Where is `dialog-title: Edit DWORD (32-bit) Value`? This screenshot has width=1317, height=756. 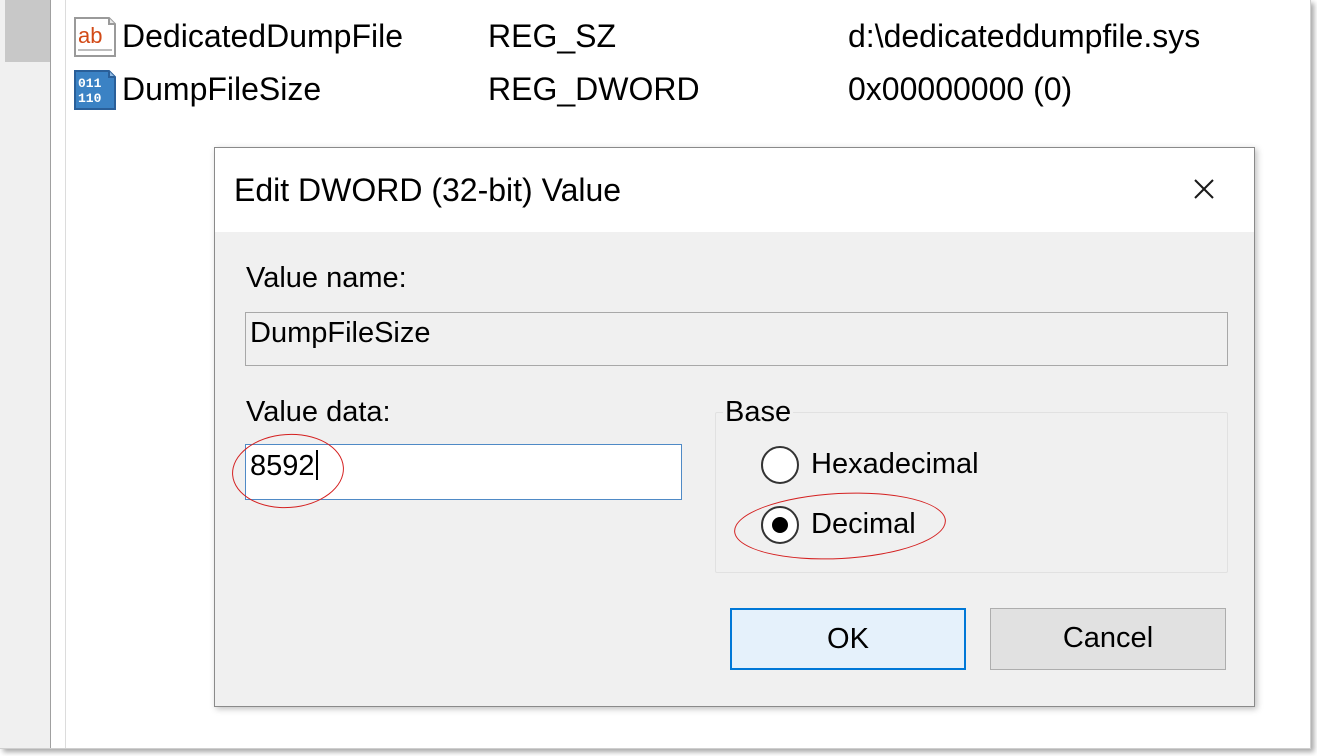
dialog-title: Edit DWORD (32-bit) Value is located at coordinates (428, 190).